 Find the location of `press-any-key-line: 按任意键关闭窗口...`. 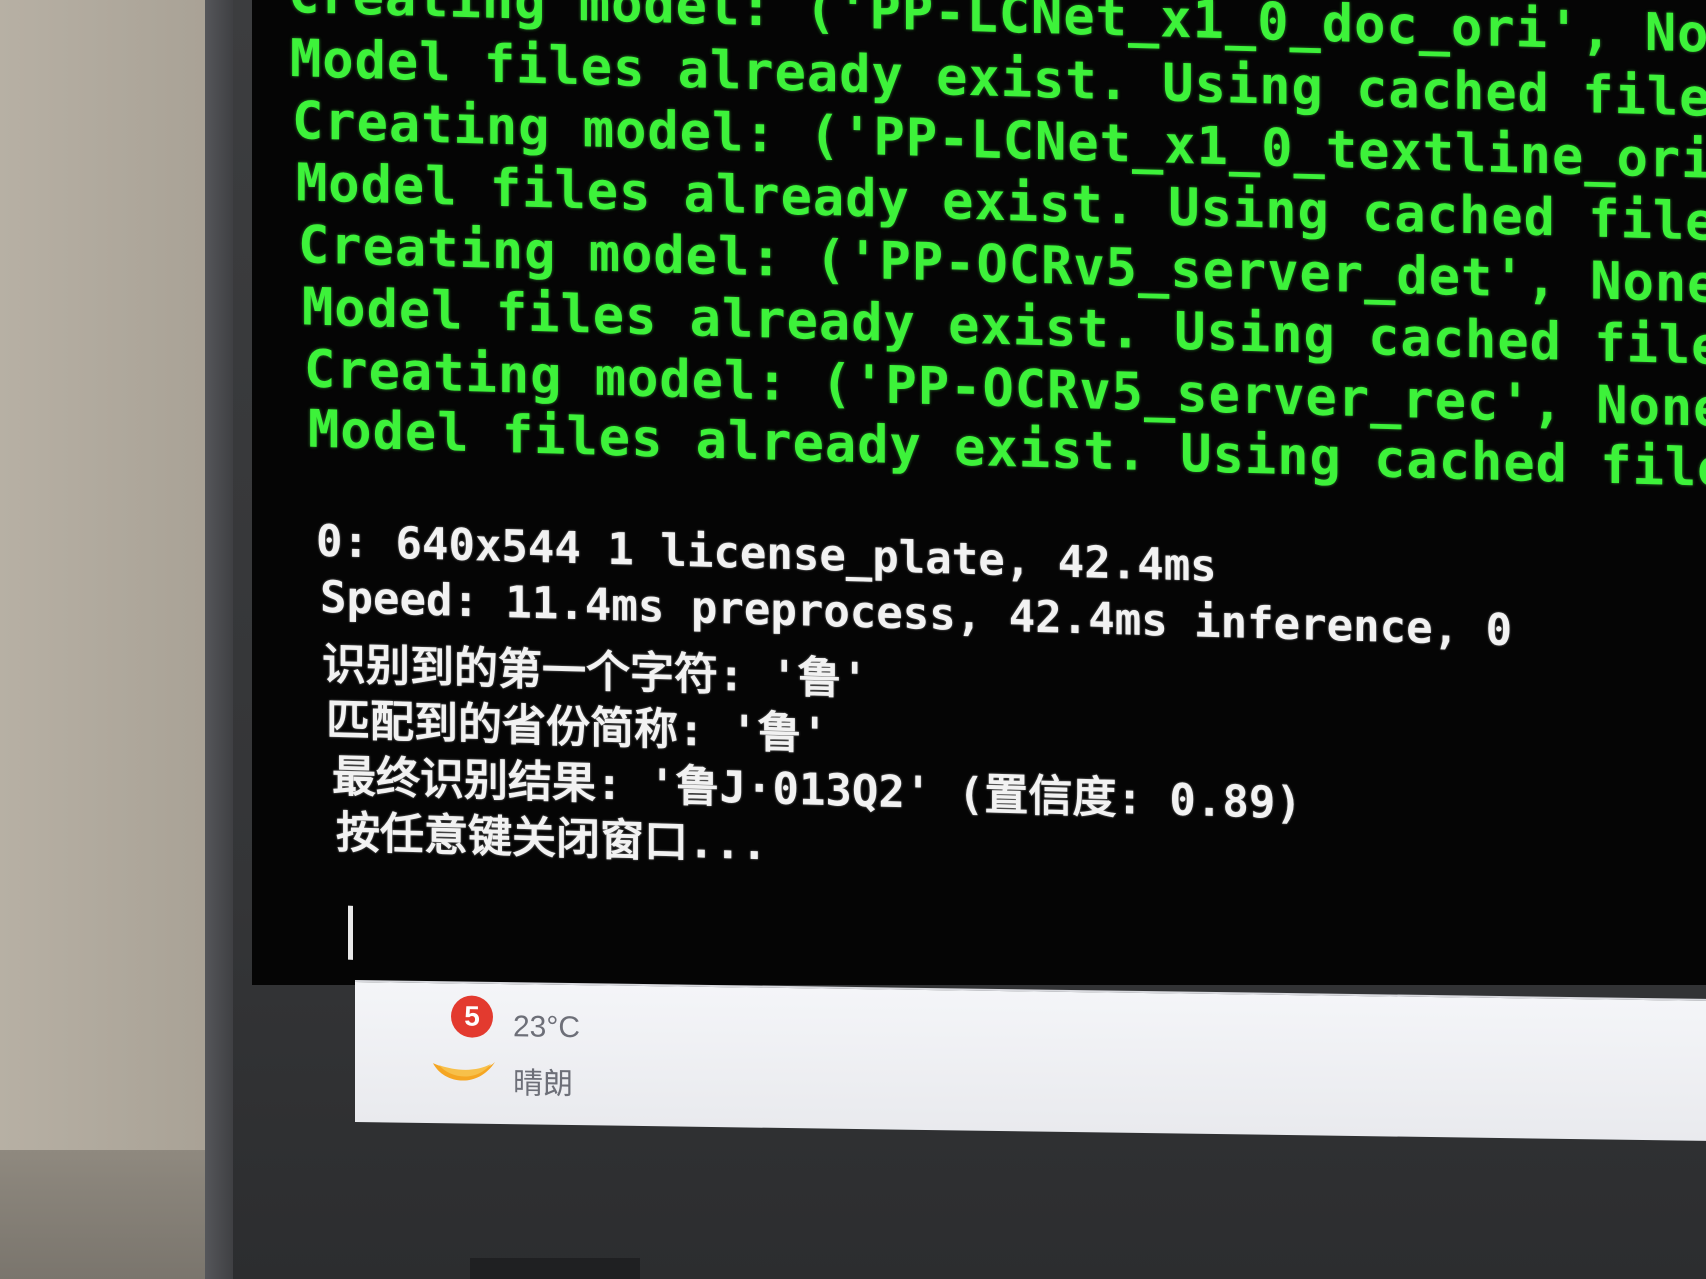

press-any-key-line: 按任意键关闭窗口... is located at coordinates (552, 839).